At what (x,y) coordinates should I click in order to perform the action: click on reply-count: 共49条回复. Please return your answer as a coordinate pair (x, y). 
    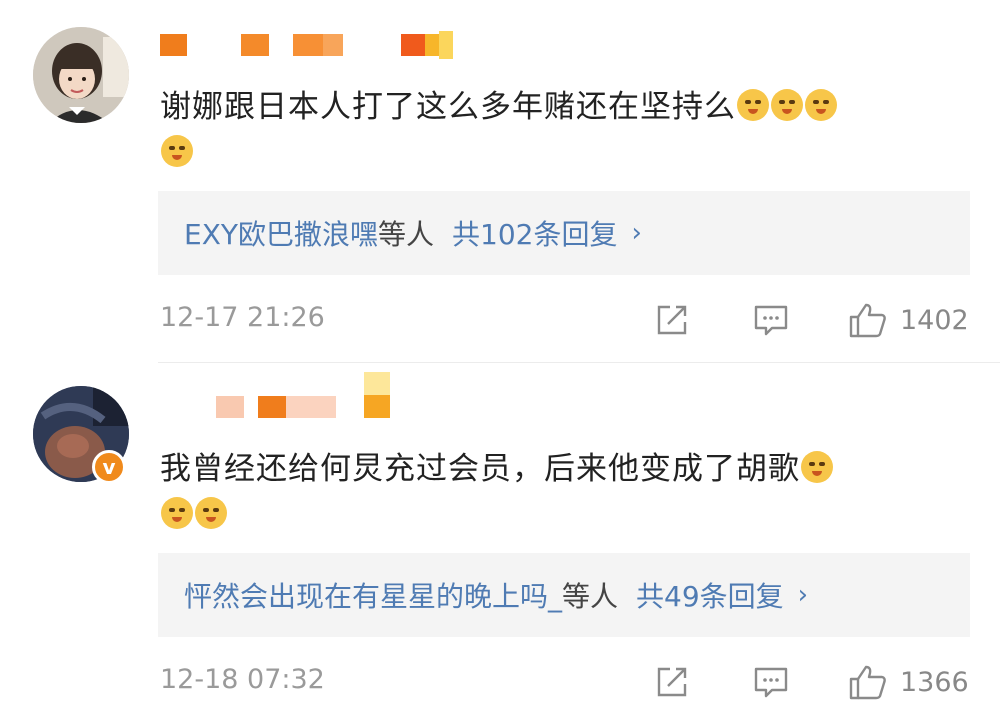
    Looking at the image, I should click on (710, 595).